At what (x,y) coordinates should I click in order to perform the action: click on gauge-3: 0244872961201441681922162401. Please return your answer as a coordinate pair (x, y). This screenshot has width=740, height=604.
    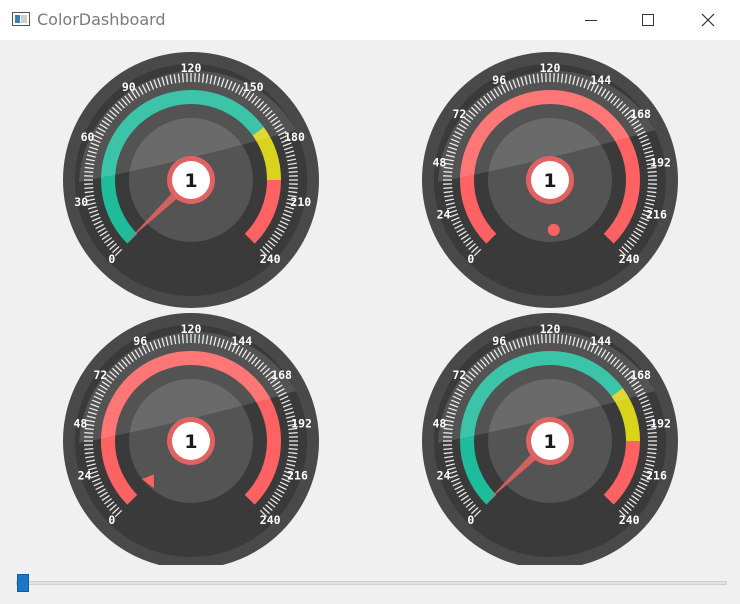
    Looking at the image, I should click on (191, 439).